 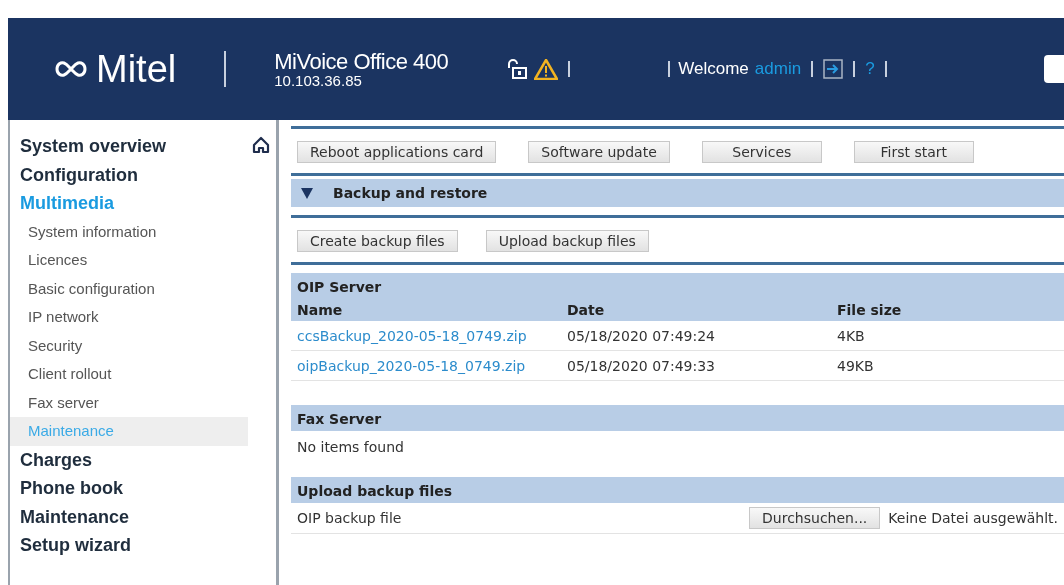 What do you see at coordinates (143, 231) in the screenshot?
I see `nav-item: System information` at bounding box center [143, 231].